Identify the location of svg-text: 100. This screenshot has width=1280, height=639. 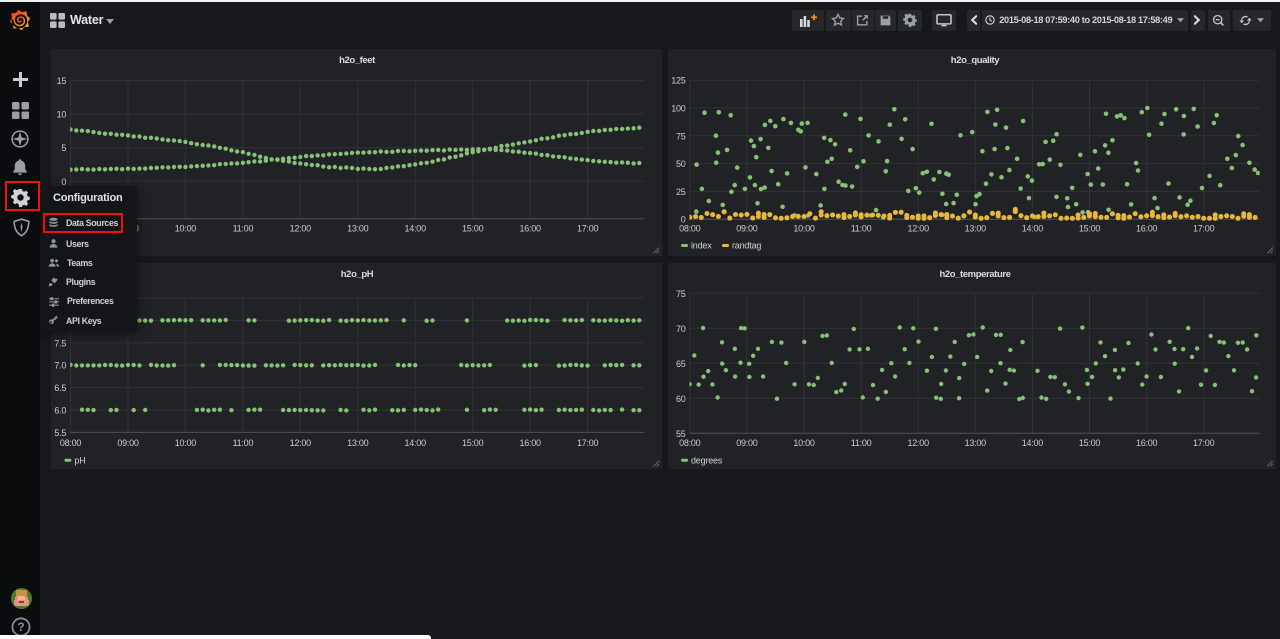
(678, 108).